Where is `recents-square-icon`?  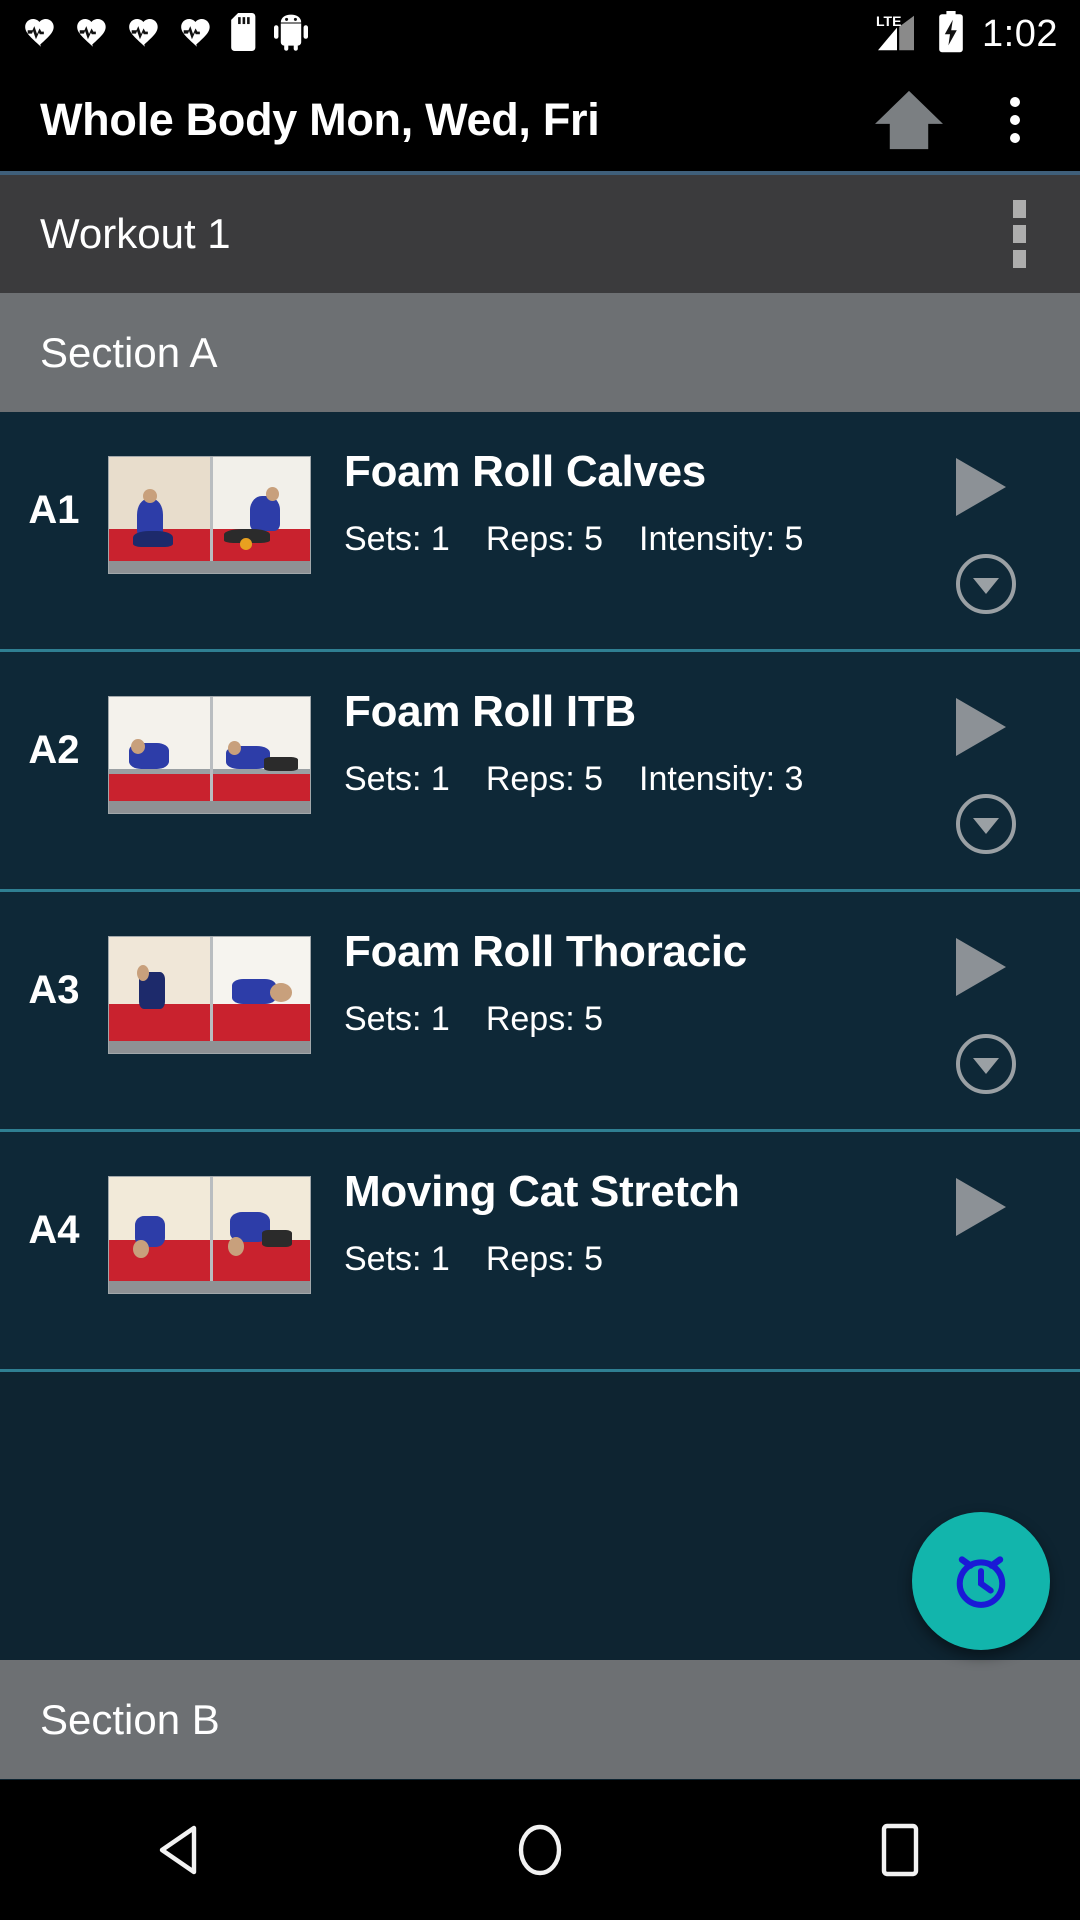 recents-square-icon is located at coordinates (900, 1850).